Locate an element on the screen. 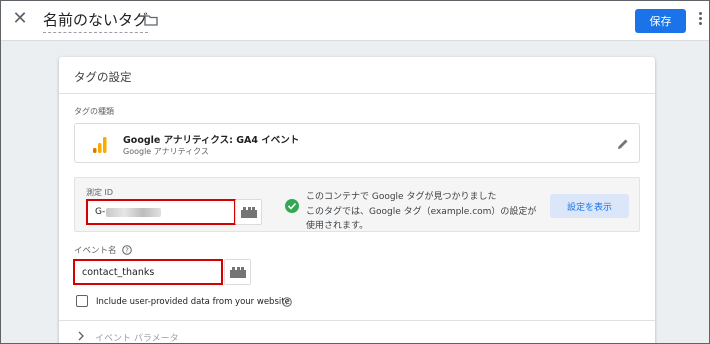 The image size is (710, 344). google-tag-settings-message-cont: 使用されます。 is located at coordinates (337, 226).